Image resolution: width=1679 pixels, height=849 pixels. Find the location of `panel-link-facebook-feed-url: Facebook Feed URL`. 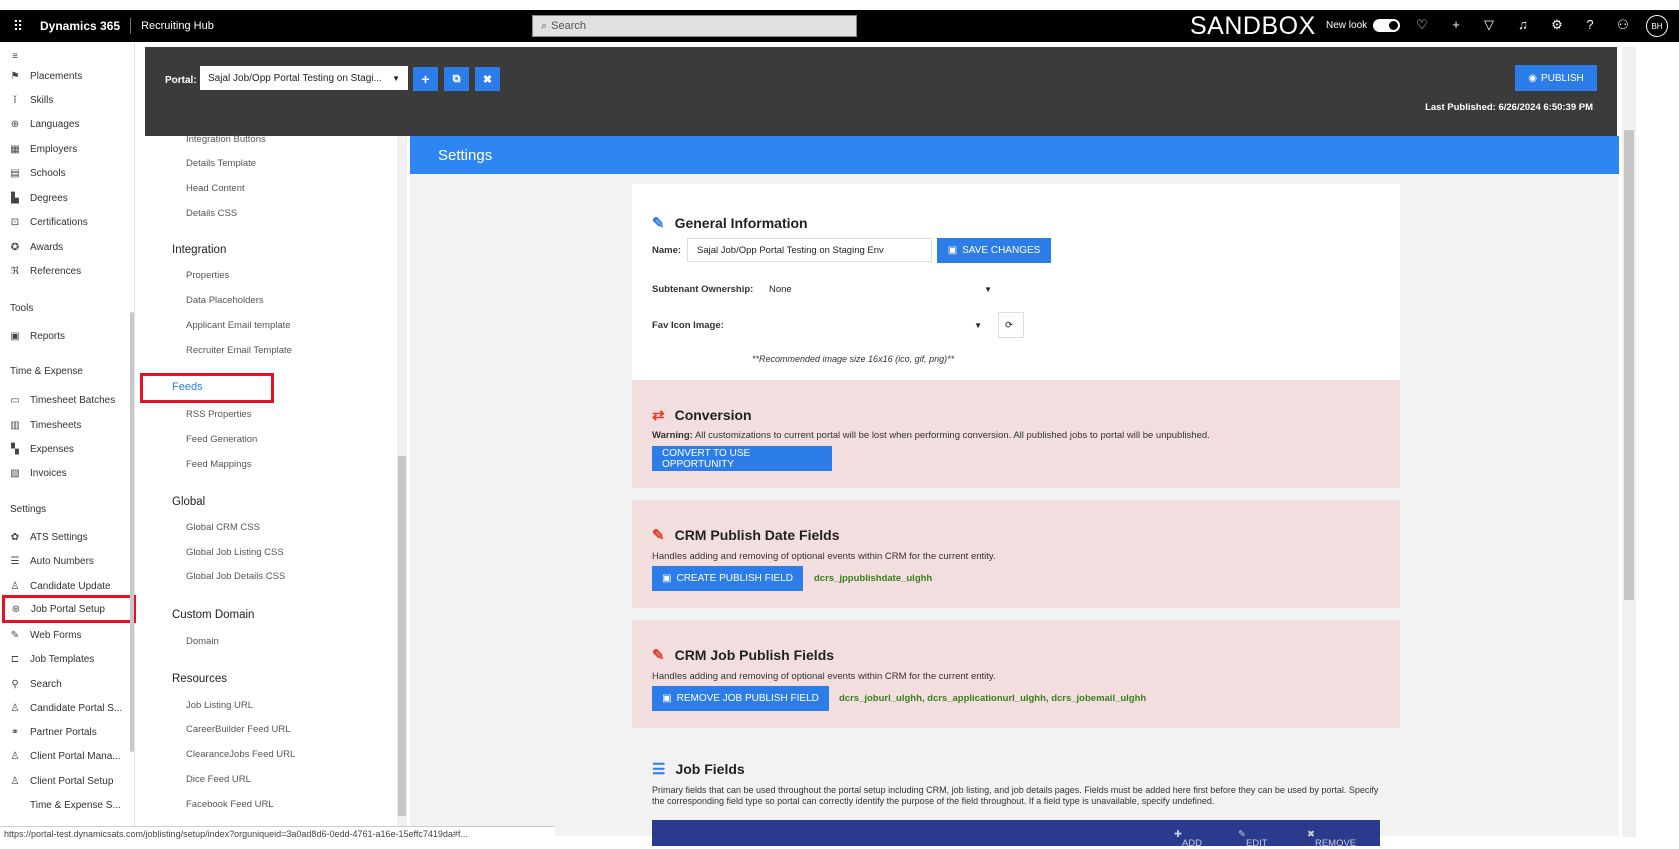

panel-link-facebook-feed-url: Facebook Feed URL is located at coordinates (230, 804).